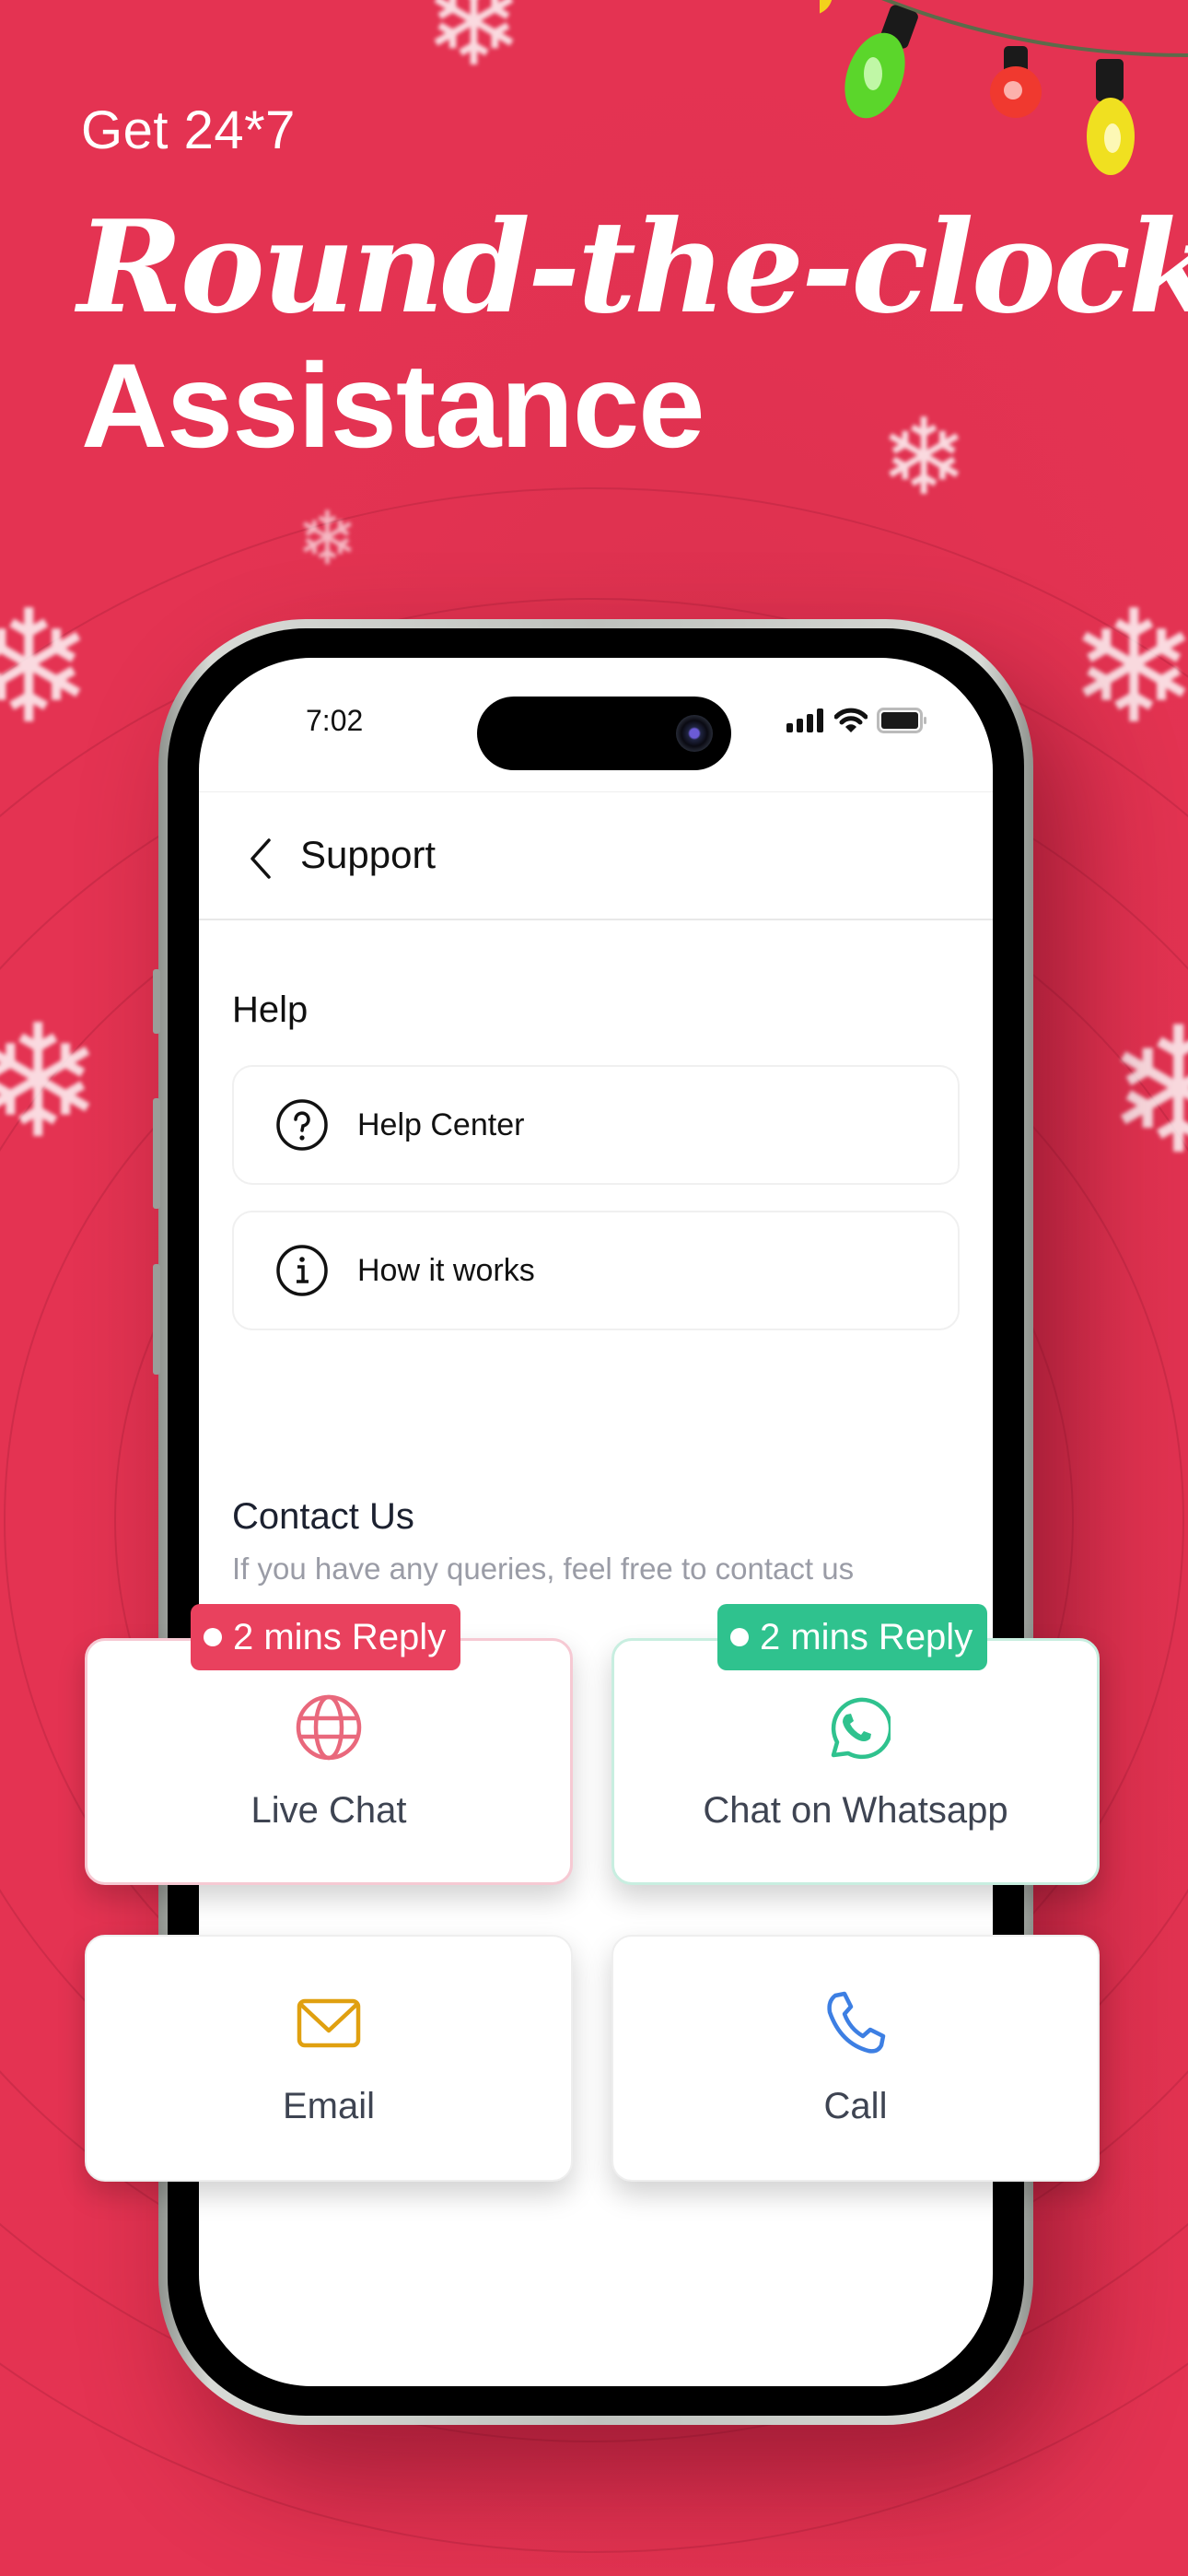 This screenshot has width=1188, height=2576. I want to click on how-it-works-label: How it works, so click(446, 1270).